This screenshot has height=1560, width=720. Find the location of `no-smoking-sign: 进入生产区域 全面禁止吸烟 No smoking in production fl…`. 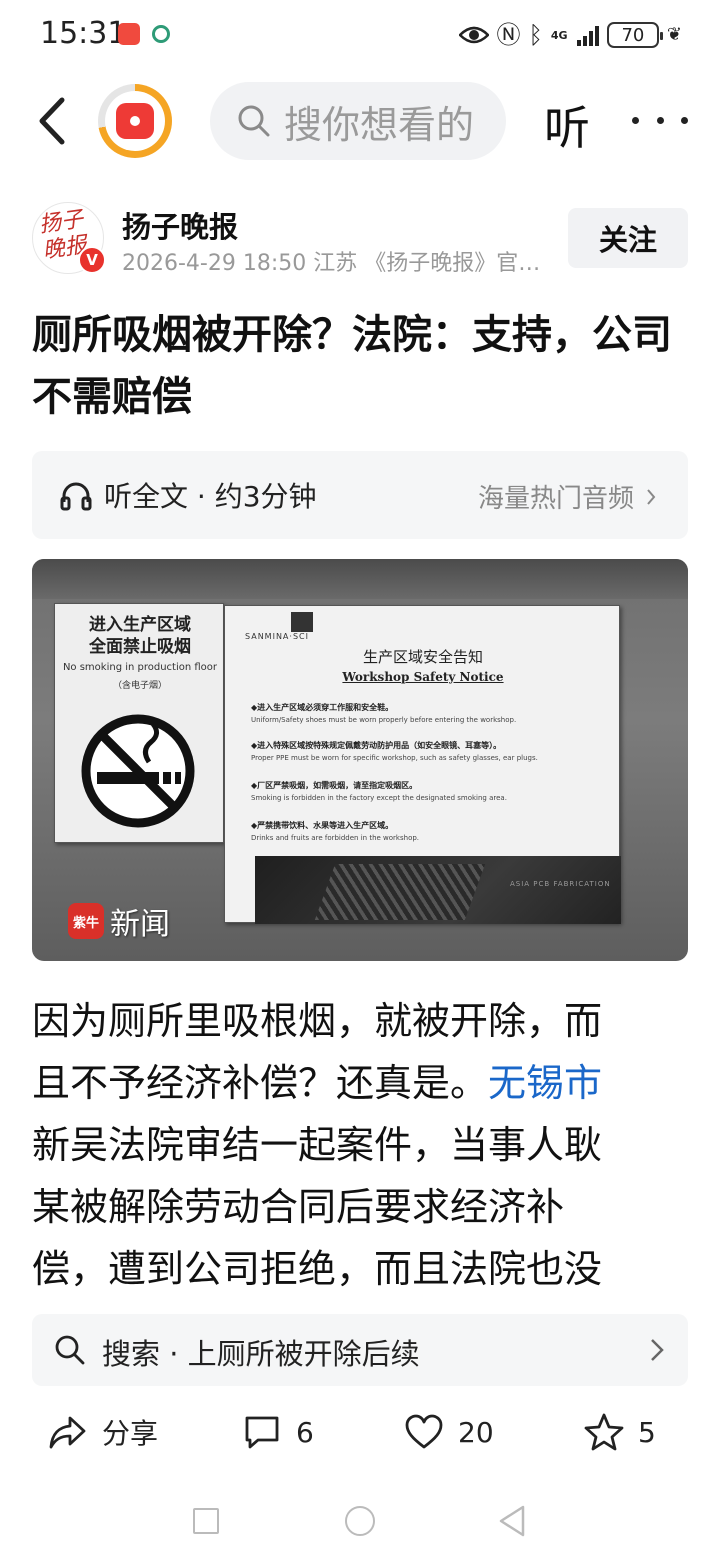

no-smoking-sign: 进入生产区域 全面禁止吸烟 No smoking in production fl… is located at coordinates (139, 723).